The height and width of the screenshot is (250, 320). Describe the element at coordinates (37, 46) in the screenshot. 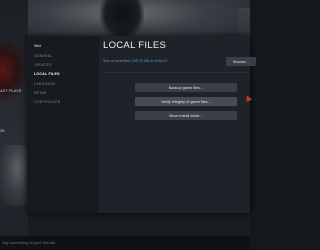

I see `game-title: Wild` at that location.